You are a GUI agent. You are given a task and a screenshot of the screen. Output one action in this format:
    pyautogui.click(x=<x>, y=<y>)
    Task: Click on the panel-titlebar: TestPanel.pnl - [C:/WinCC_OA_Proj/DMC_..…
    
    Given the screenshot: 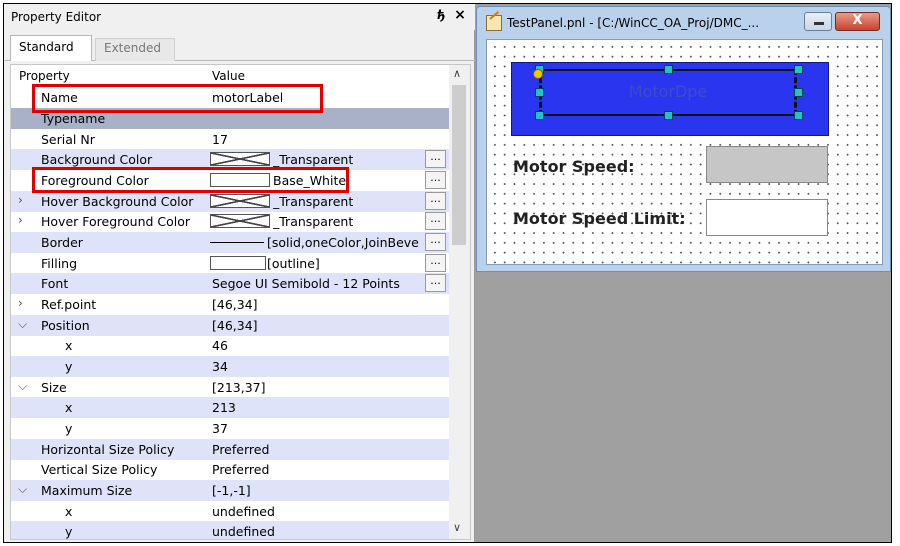 What is the action you would take?
    pyautogui.click(x=683, y=23)
    